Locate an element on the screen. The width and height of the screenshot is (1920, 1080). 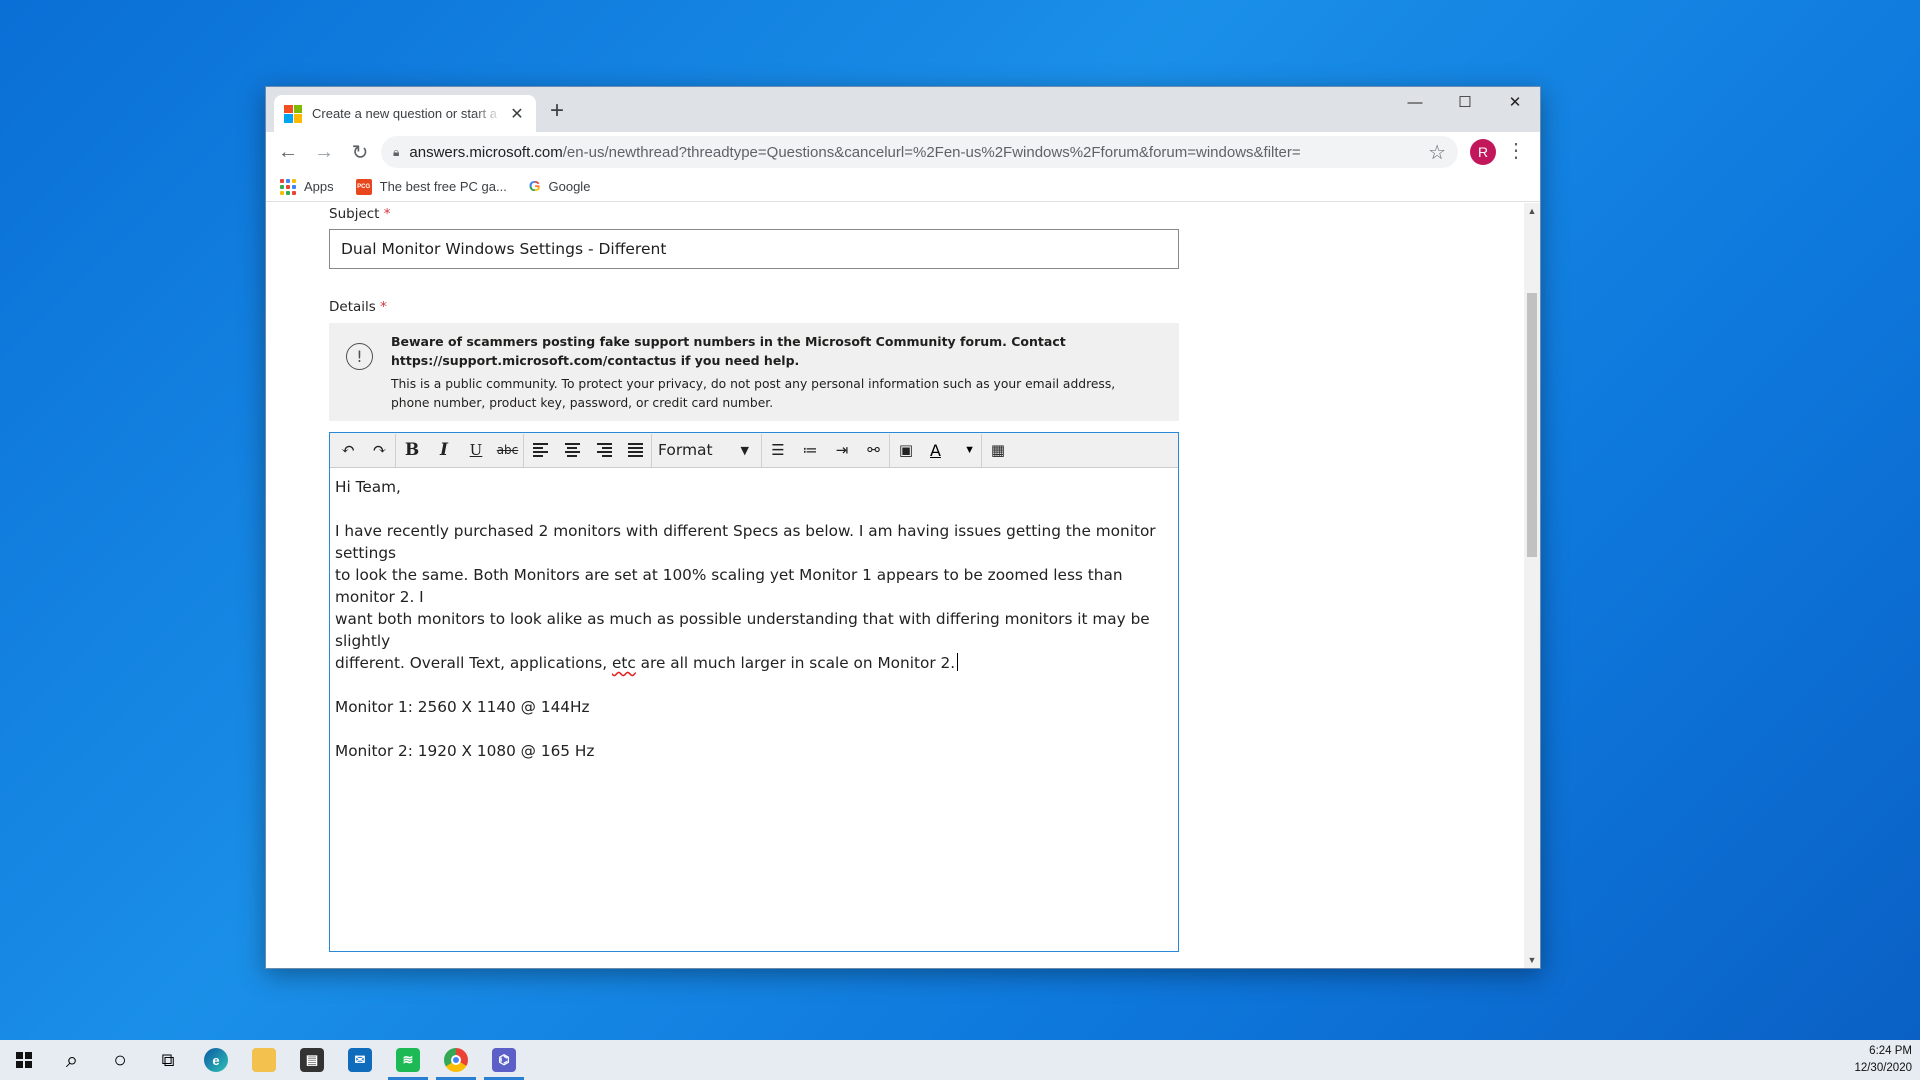
system-clock: 6:24 PM 12/30/2020 is located at coordinates (1883, 1060).